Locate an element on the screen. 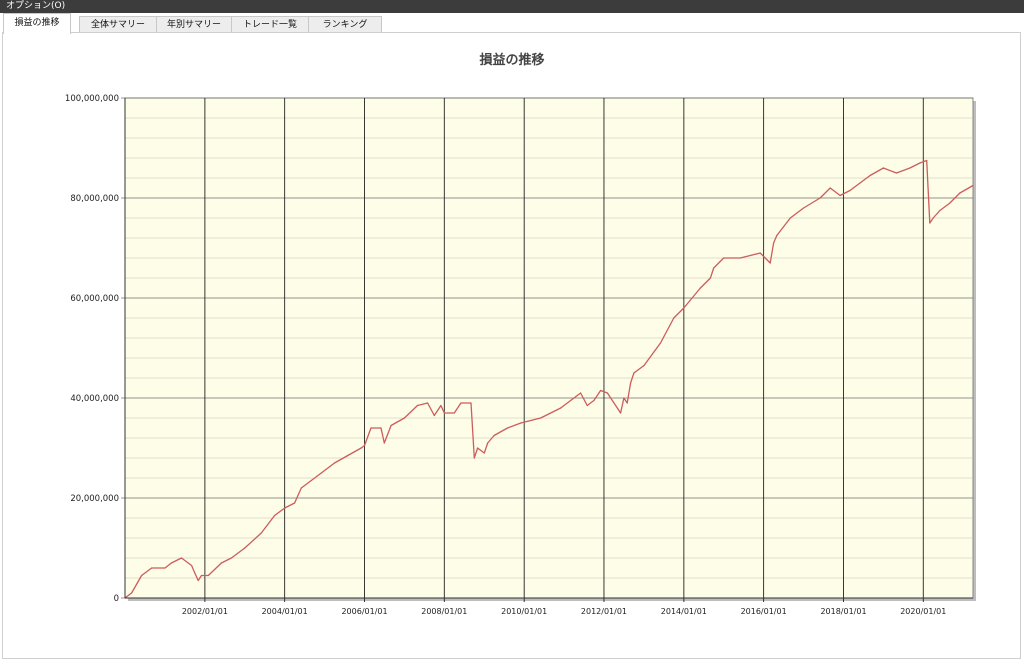  y-tick-label: 100,000,000 is located at coordinates (92, 99).